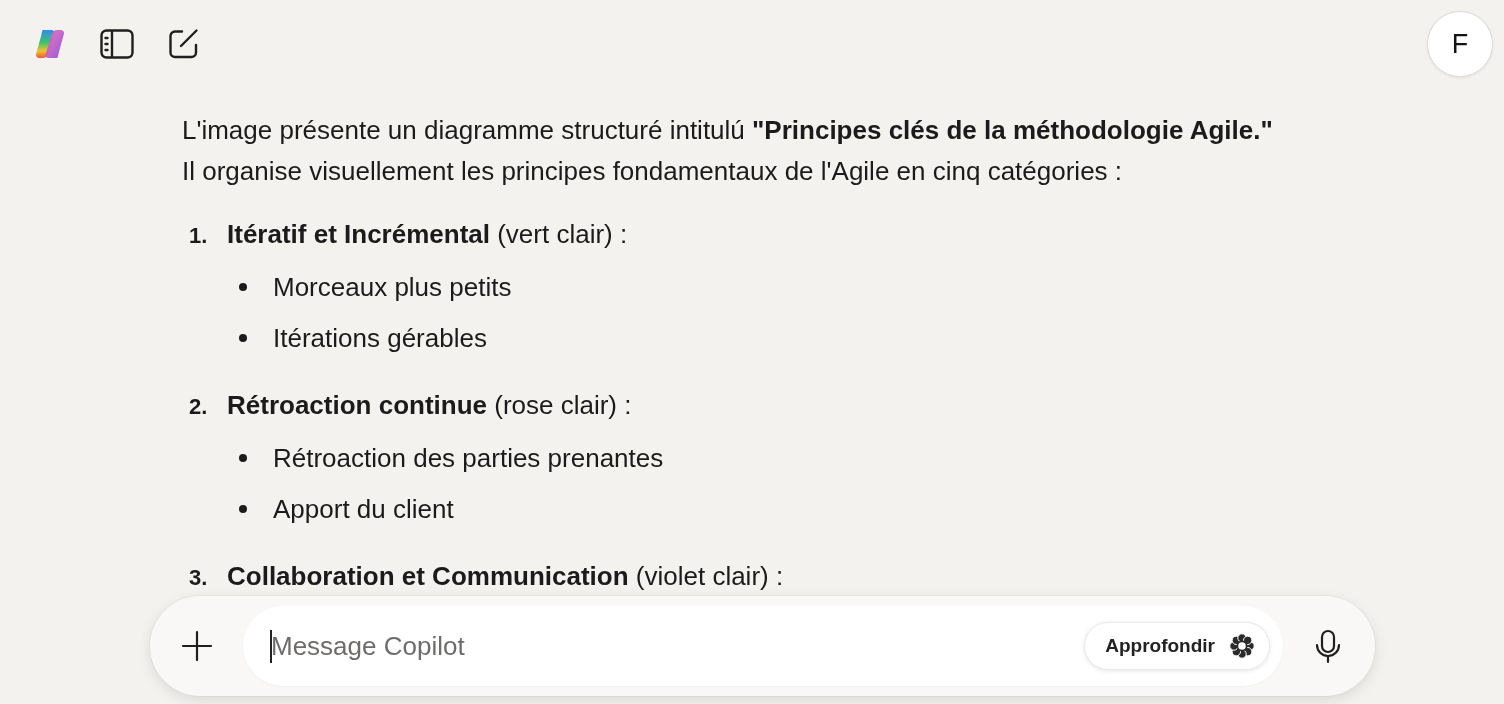 Image resolution: width=1504 pixels, height=704 pixels. I want to click on logo-icon, so click(50, 44).